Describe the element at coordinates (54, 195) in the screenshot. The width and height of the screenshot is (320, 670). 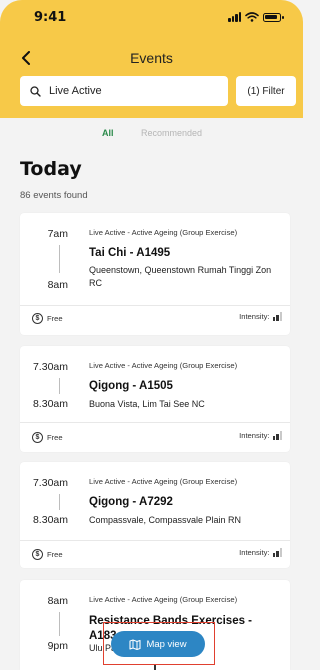
I see `events-count: 86 events found` at that location.